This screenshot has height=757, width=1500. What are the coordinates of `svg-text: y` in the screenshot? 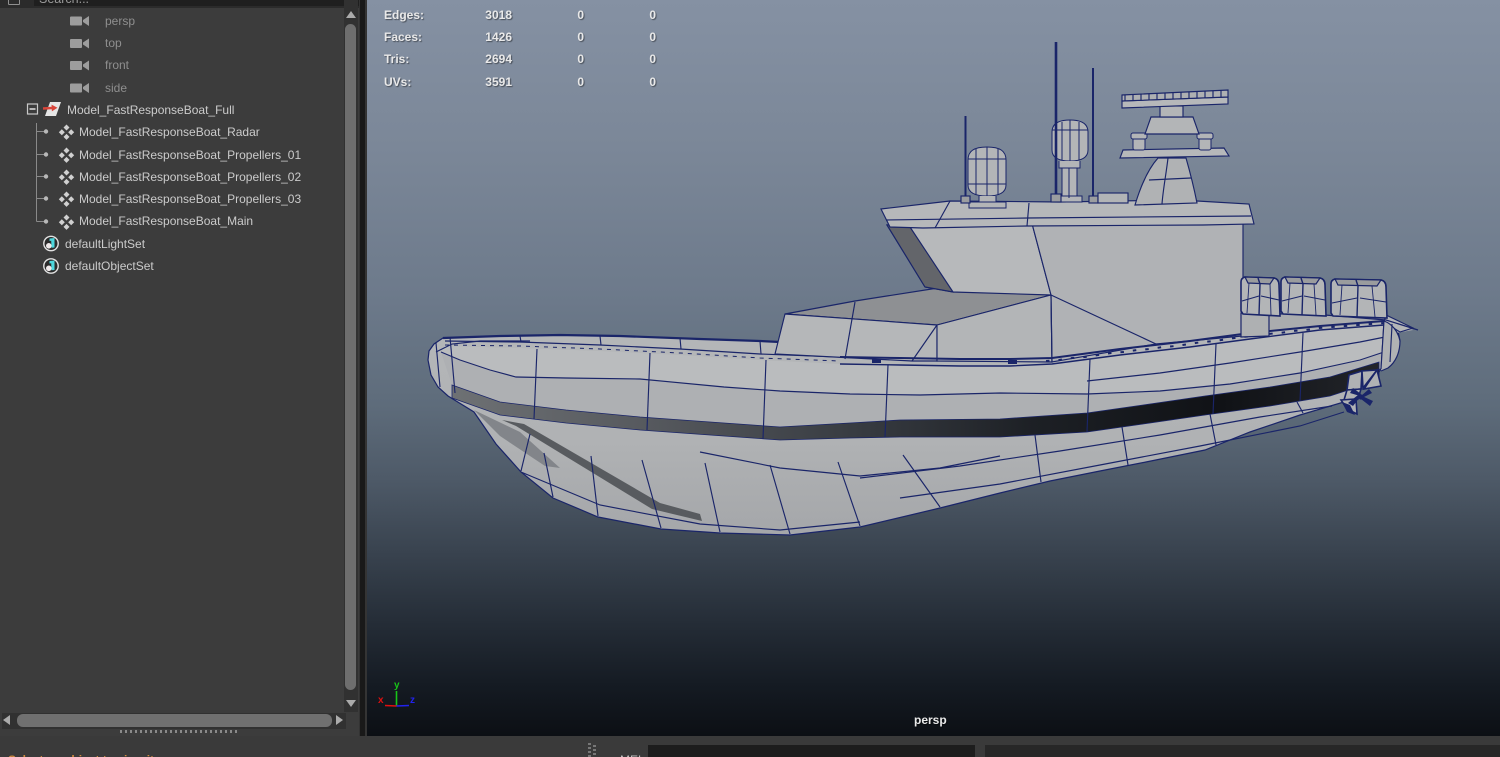 It's located at (397, 685).